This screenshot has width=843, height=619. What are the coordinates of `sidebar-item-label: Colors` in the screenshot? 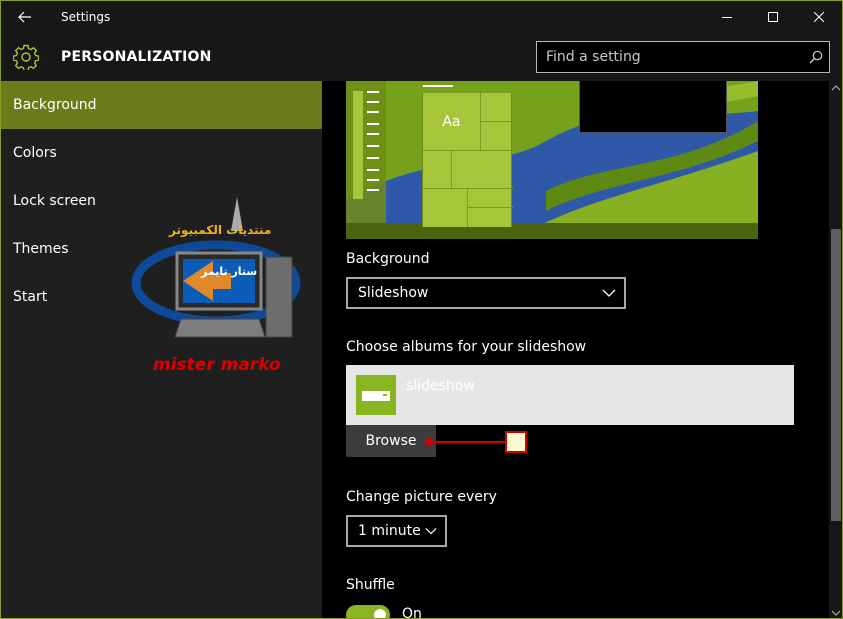 It's located at (35, 153).